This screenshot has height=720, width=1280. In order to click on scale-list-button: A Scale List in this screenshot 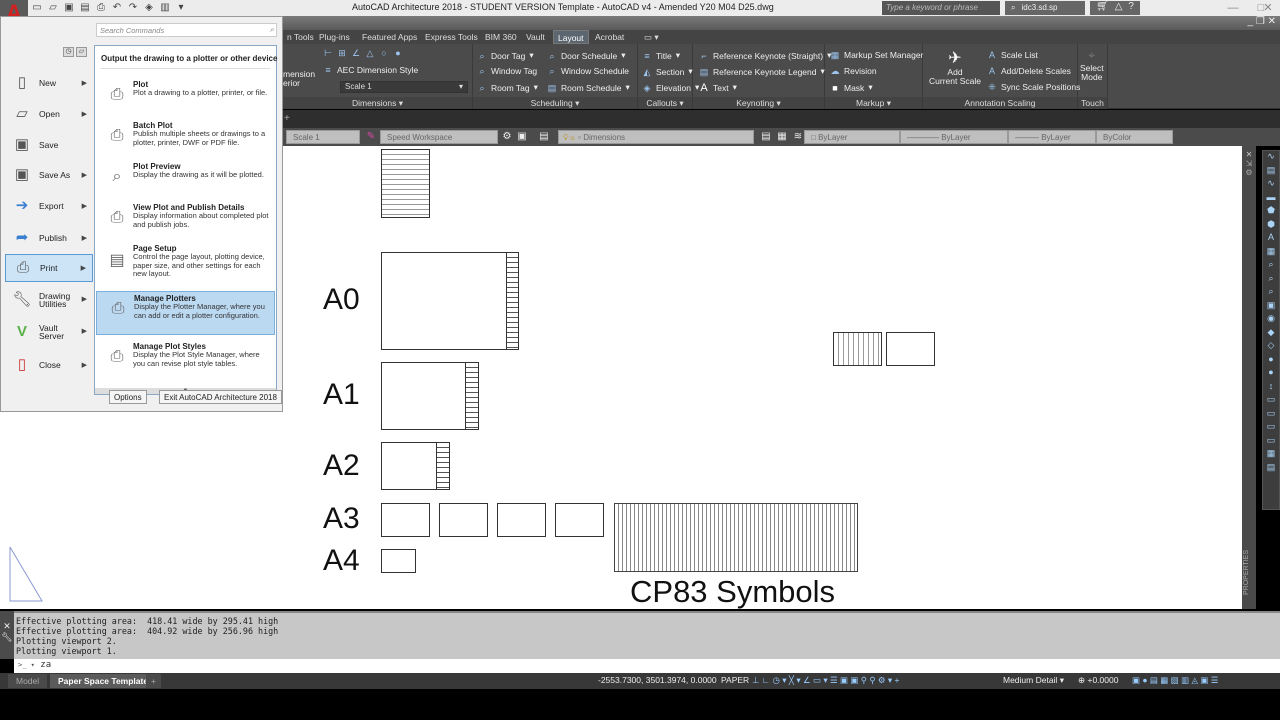, I will do `click(1012, 55)`.